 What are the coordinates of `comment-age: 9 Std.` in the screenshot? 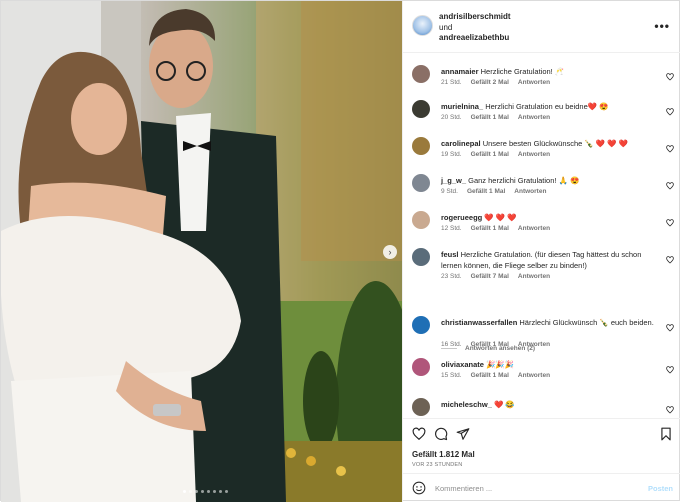 It's located at (449, 191).